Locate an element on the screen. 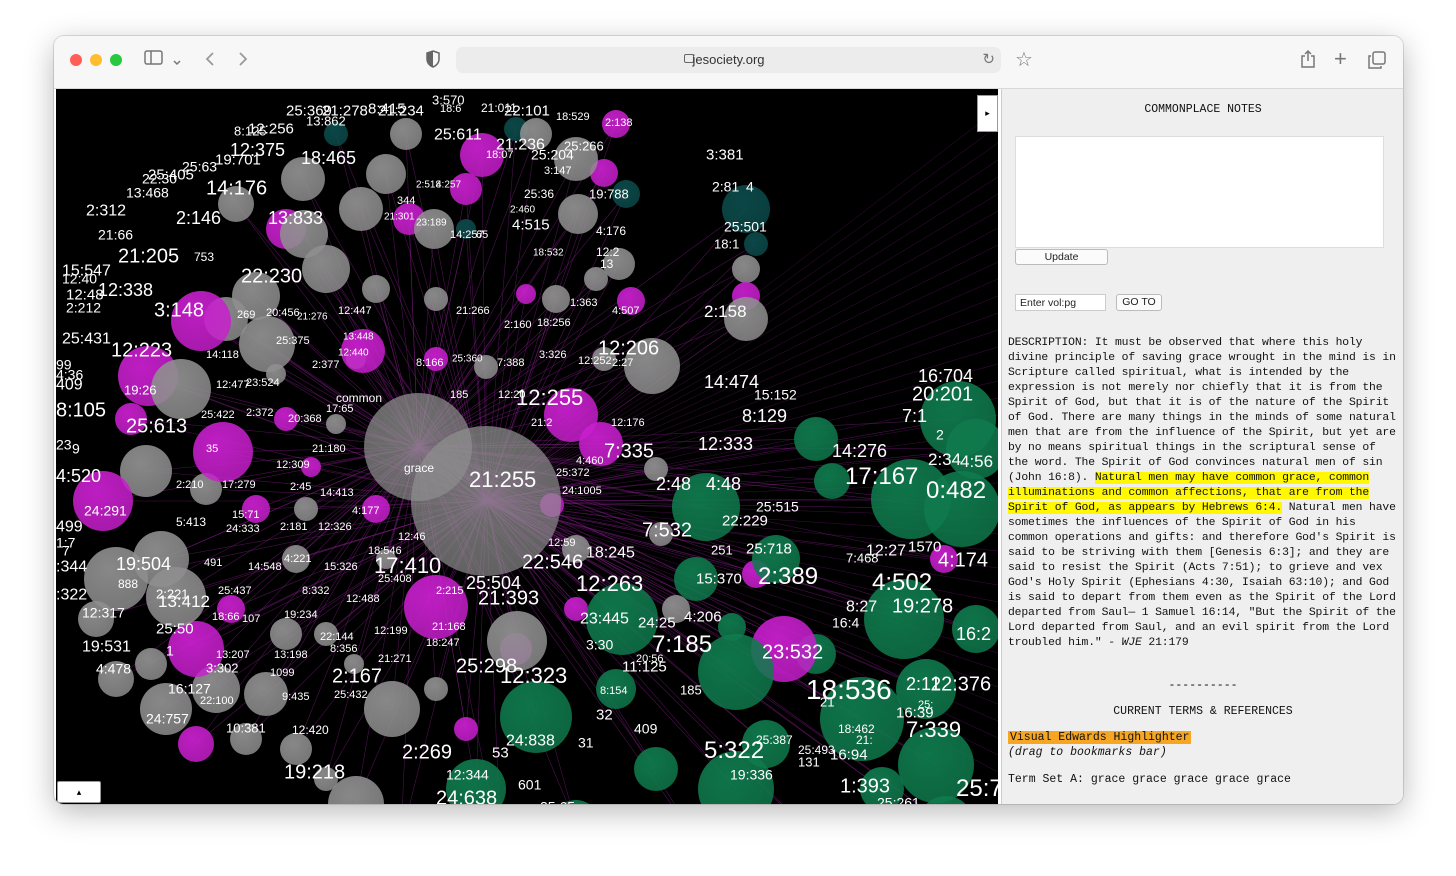 The image size is (1456, 876). close-window-button is located at coordinates (76, 60).